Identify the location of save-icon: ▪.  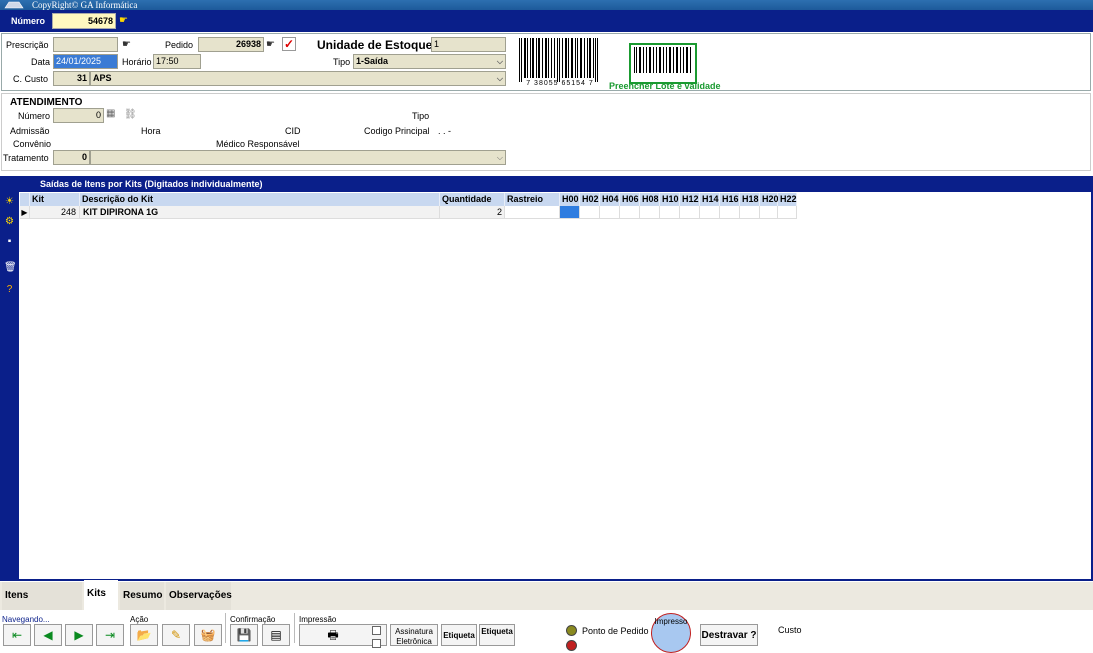
(9, 241).